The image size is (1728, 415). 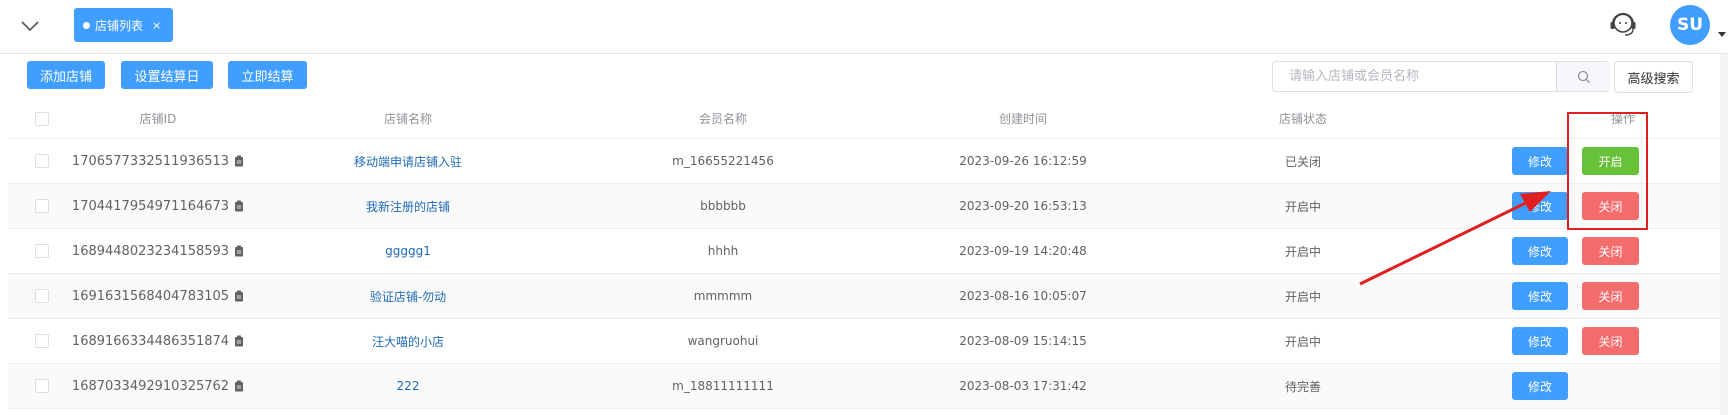 What do you see at coordinates (158, 119) in the screenshot?
I see `column-header: 店铺ID` at bounding box center [158, 119].